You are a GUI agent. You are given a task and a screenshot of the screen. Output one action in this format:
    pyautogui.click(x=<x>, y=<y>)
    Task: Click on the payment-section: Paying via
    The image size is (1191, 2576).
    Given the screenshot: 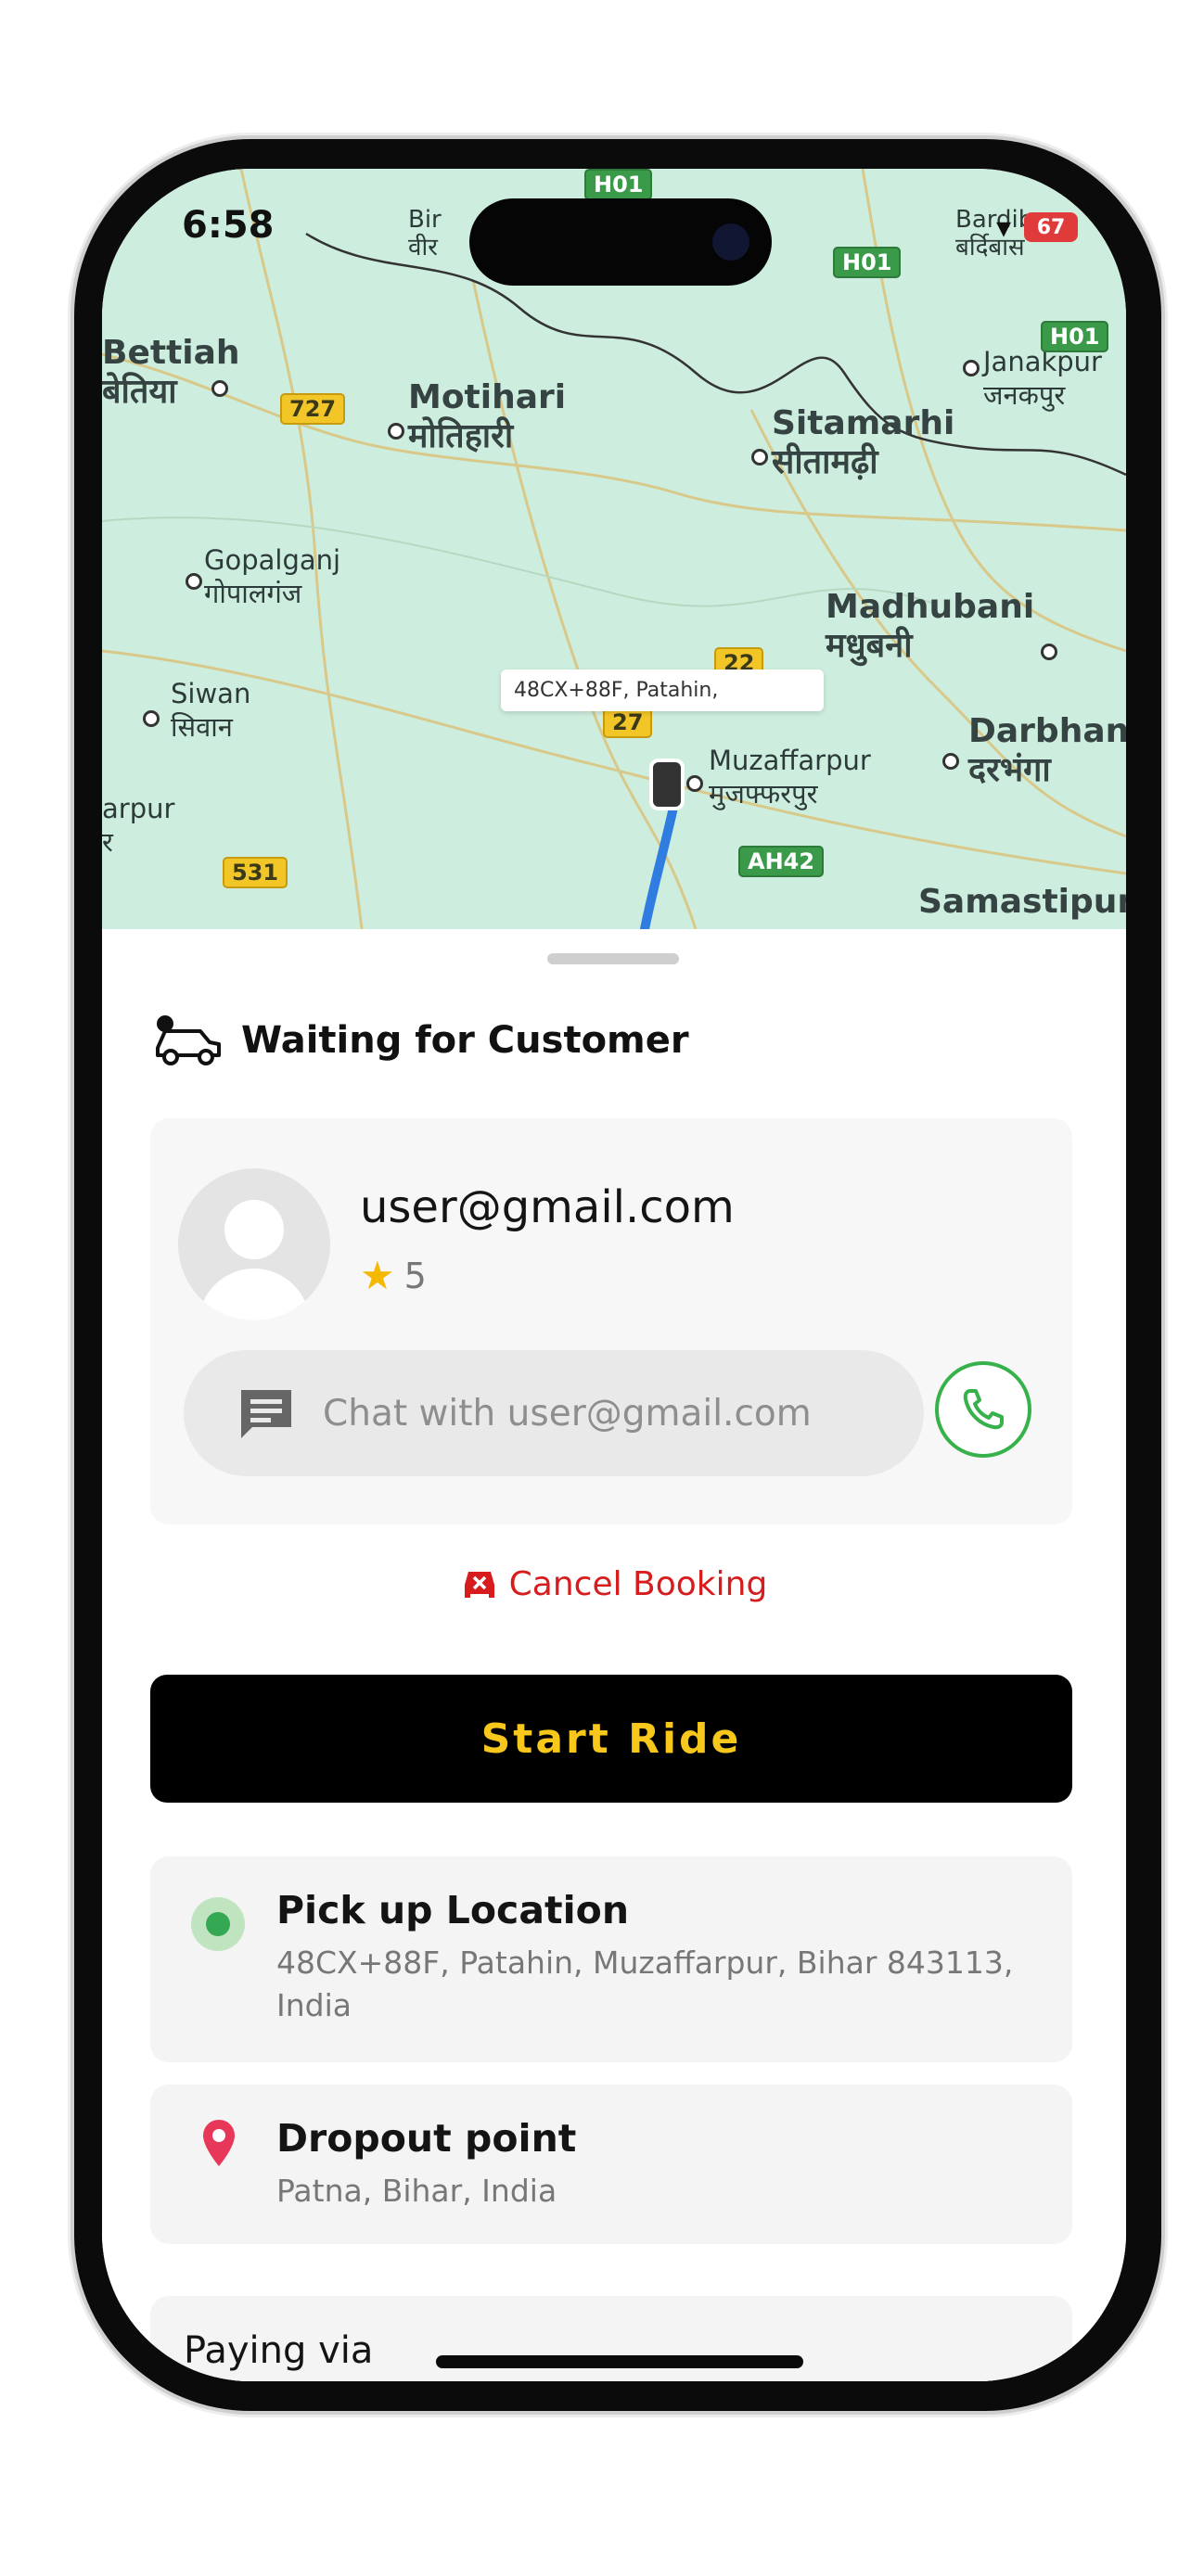 What is the action you would take?
    pyautogui.click(x=611, y=2339)
    